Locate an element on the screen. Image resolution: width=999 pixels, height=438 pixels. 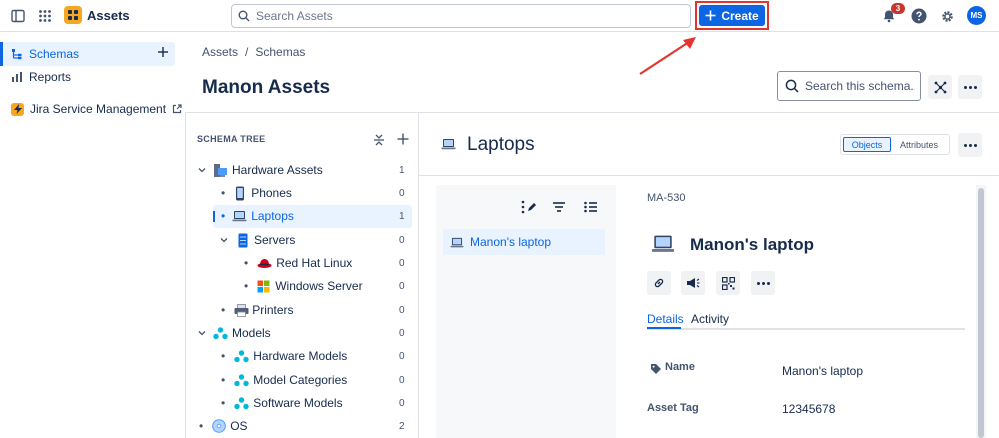
page-title: Manon Assets is located at coordinates (266, 87).